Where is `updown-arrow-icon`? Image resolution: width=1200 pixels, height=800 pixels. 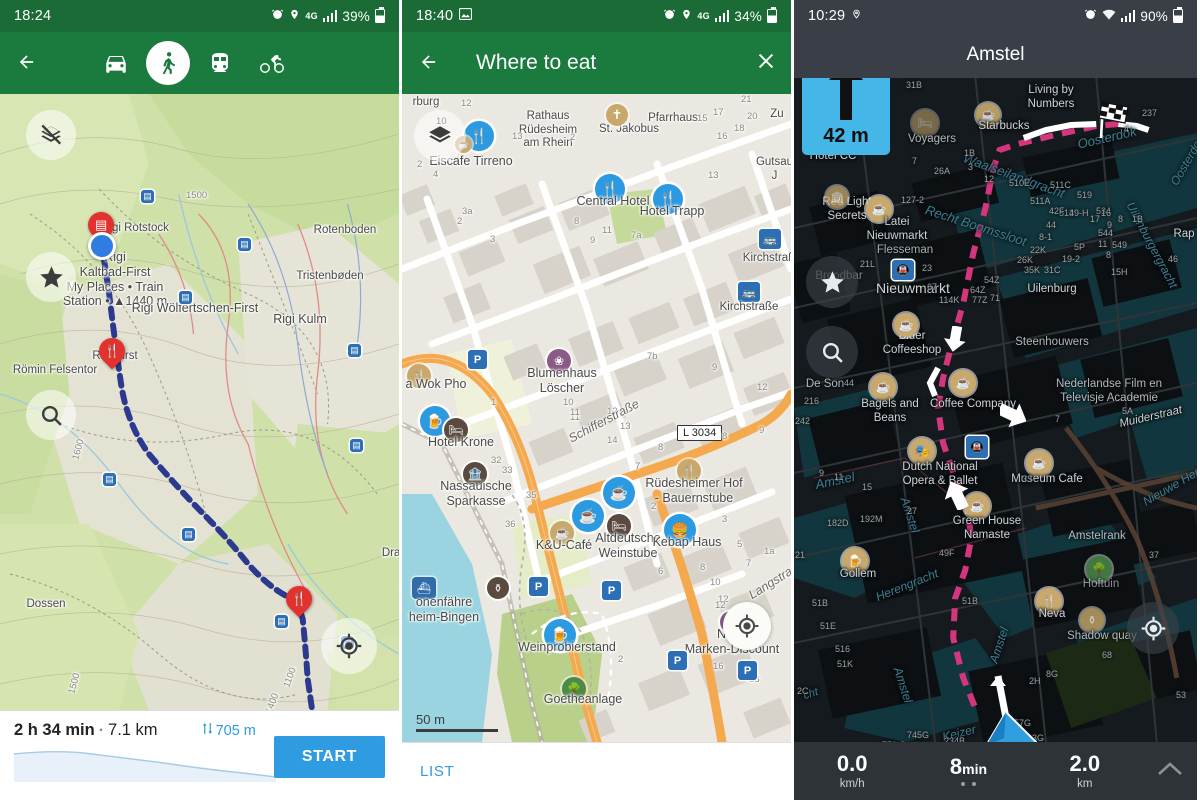
updown-arrow-icon is located at coordinates (207, 730).